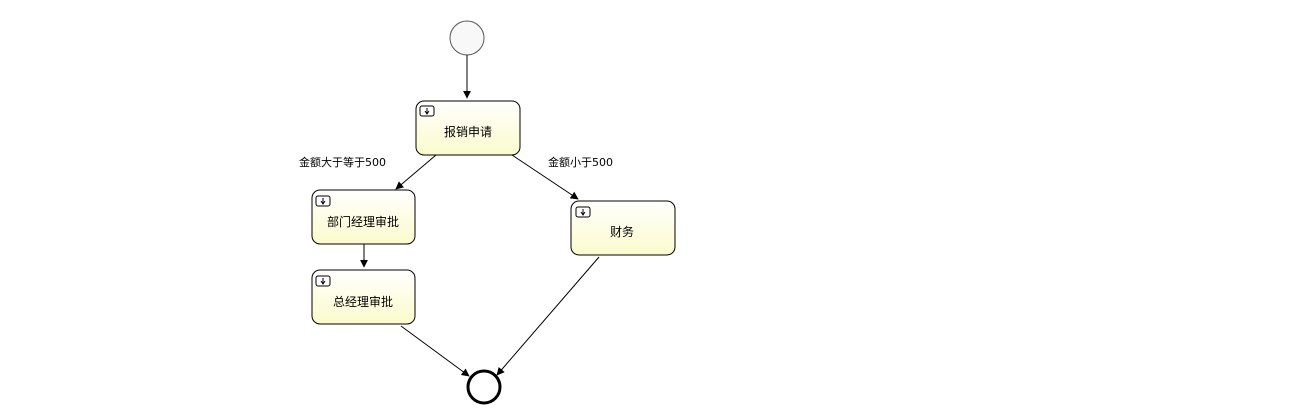  What do you see at coordinates (342, 162) in the screenshot?
I see `edge-label-to-dept: 金额大于等于500` at bounding box center [342, 162].